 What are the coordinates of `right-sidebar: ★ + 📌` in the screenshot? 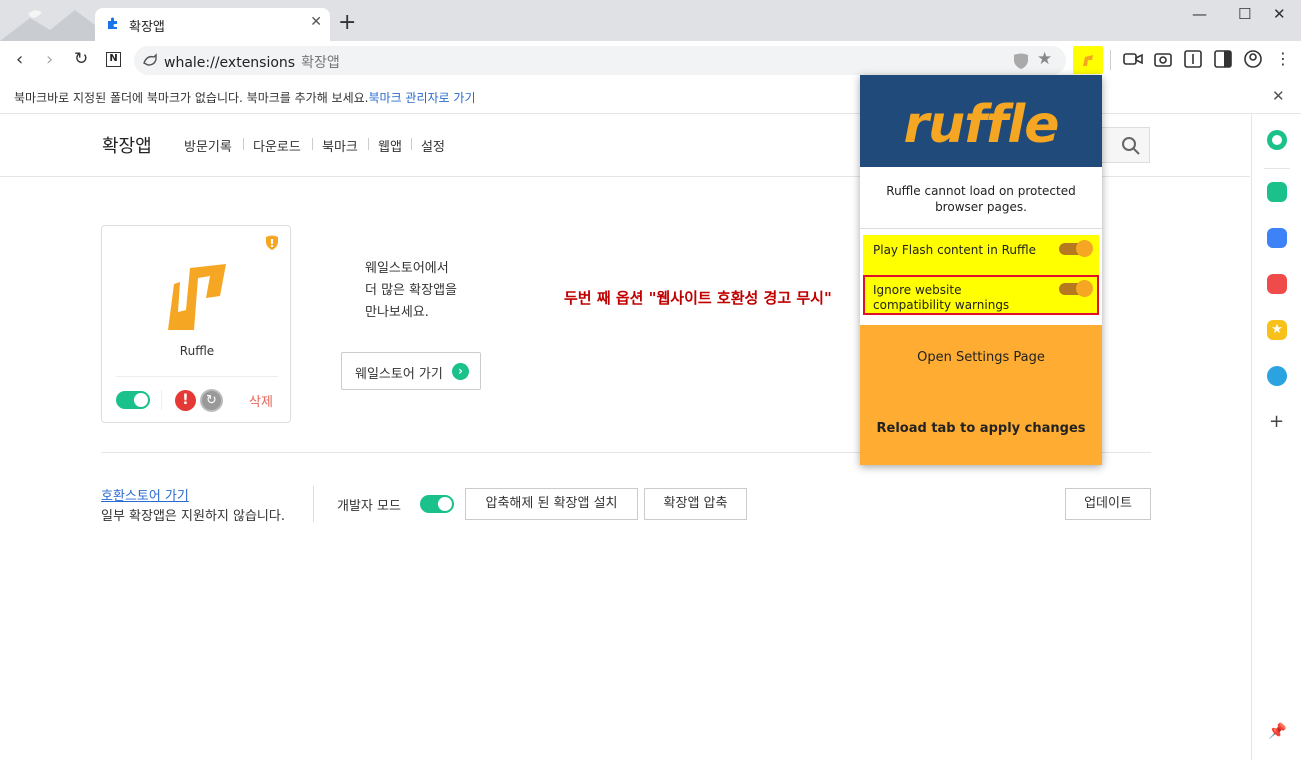 It's located at (1276, 437).